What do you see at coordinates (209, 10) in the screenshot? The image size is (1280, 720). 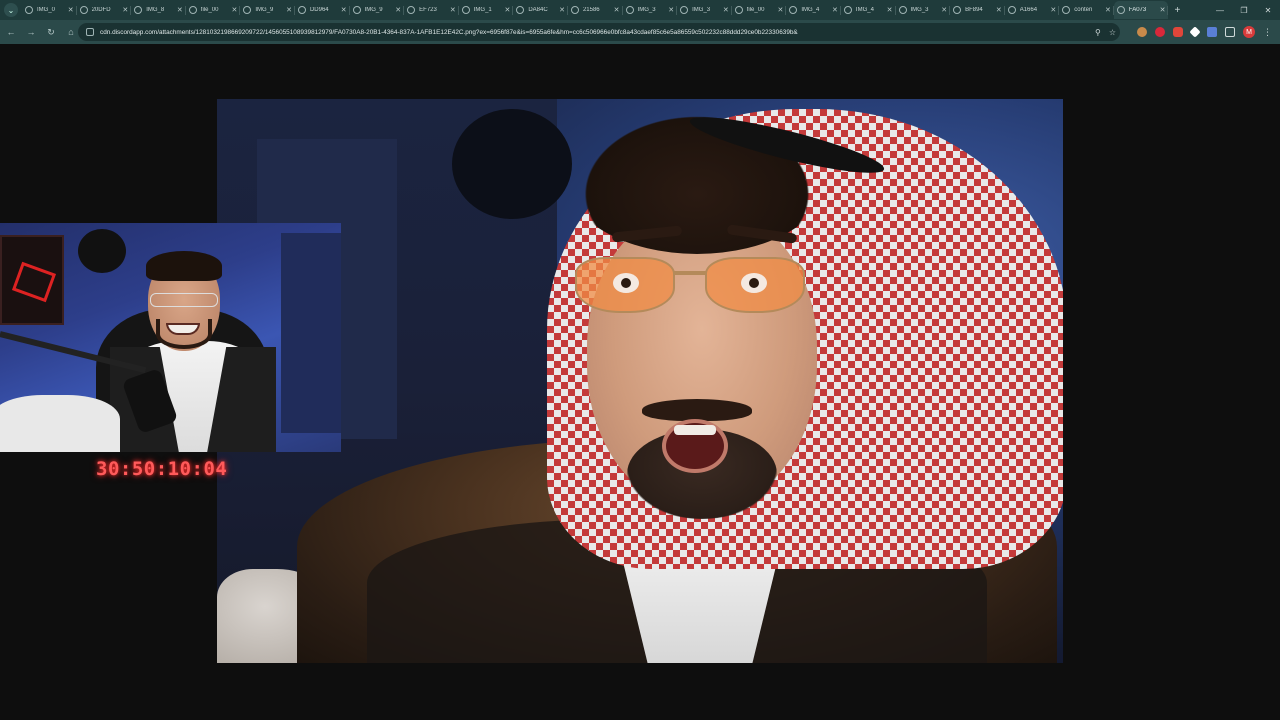 I see `tab-title: file_00` at bounding box center [209, 10].